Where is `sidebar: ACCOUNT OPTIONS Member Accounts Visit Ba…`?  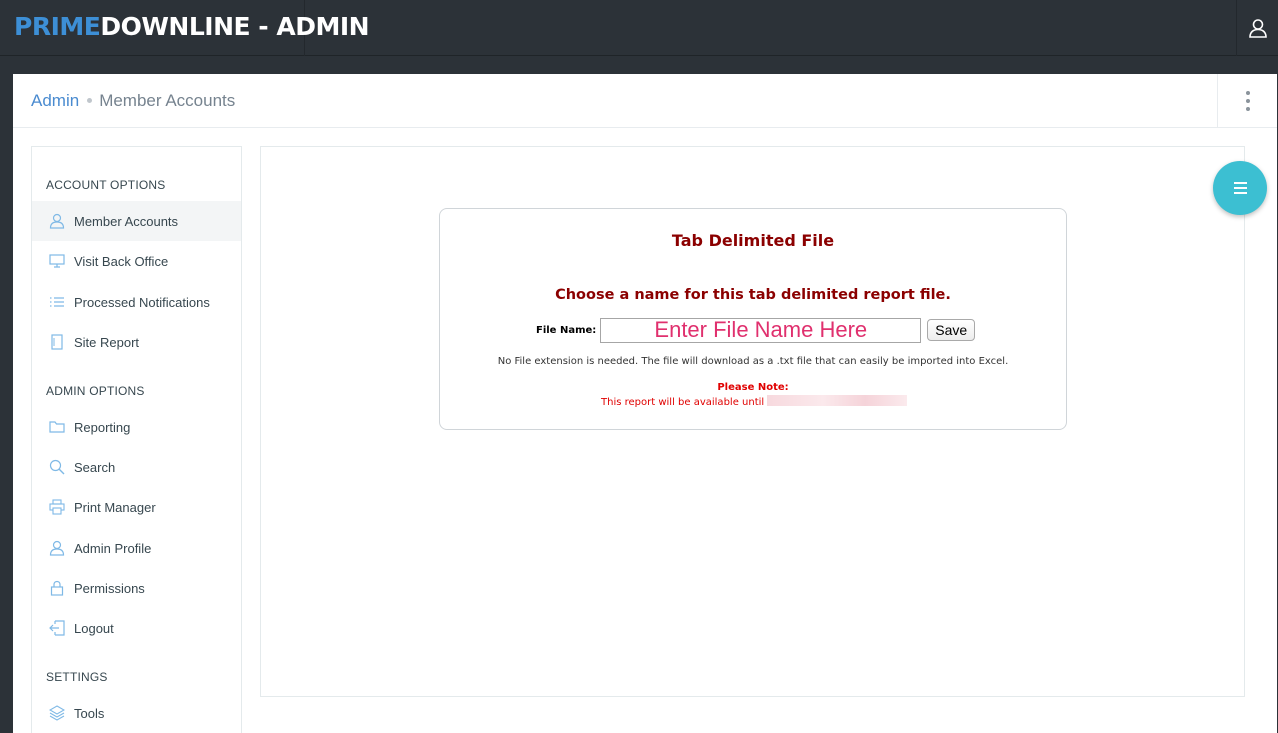
sidebar: ACCOUNT OPTIONS Member Accounts Visit Ba… is located at coordinates (136, 439).